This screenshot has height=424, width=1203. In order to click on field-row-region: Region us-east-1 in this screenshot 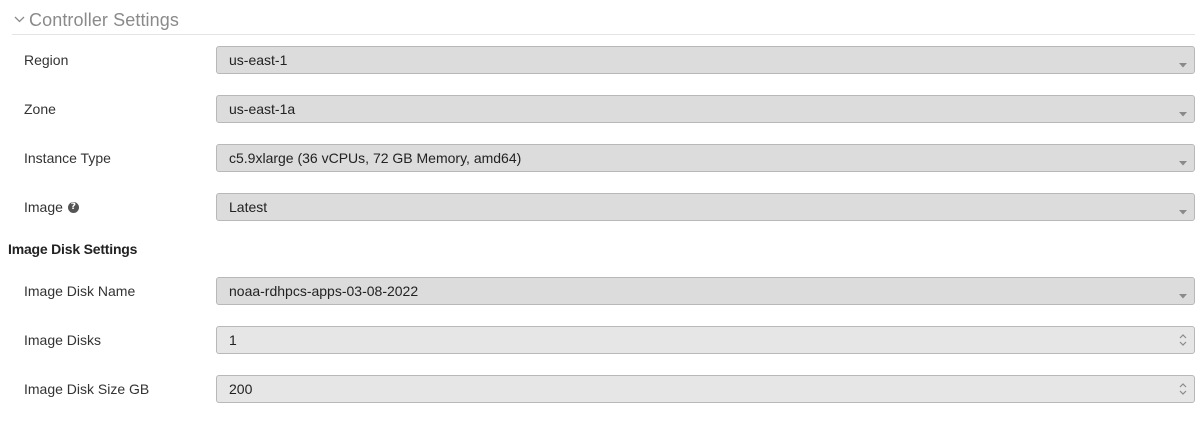, I will do `click(601, 60)`.